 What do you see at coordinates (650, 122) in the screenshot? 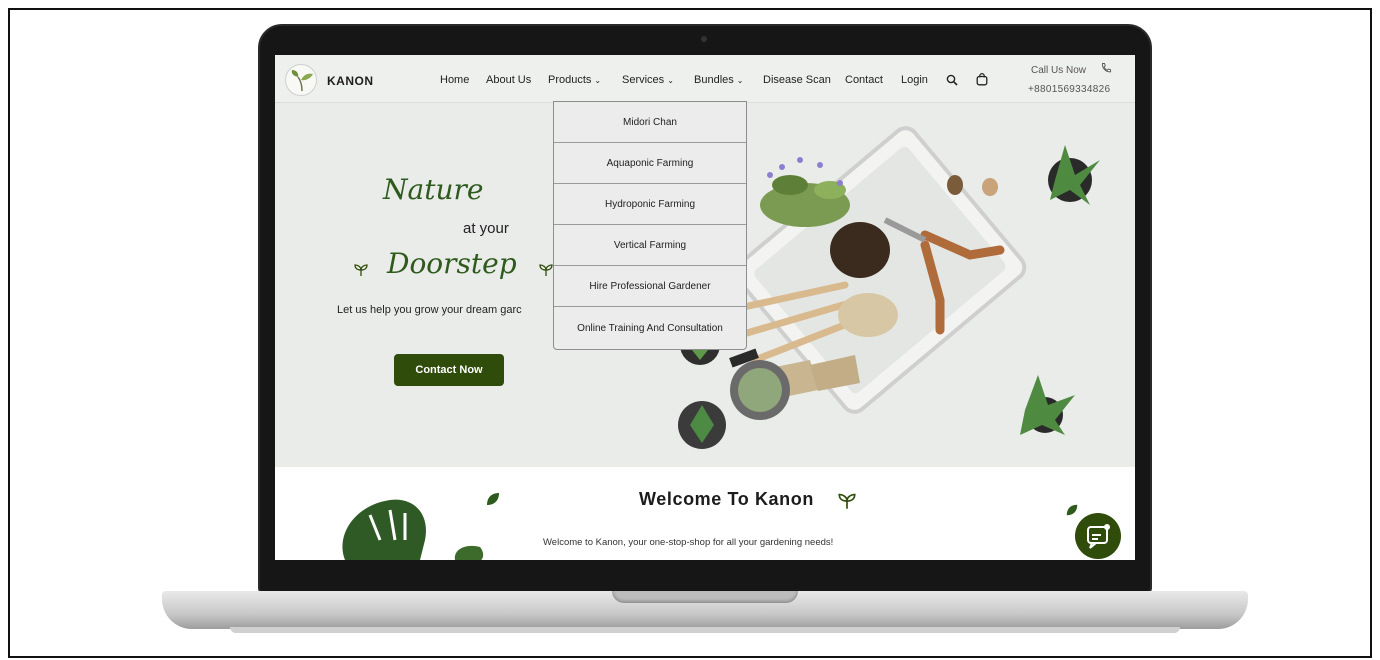
I see `dropdown-item-midori-chan: Midori Chan` at bounding box center [650, 122].